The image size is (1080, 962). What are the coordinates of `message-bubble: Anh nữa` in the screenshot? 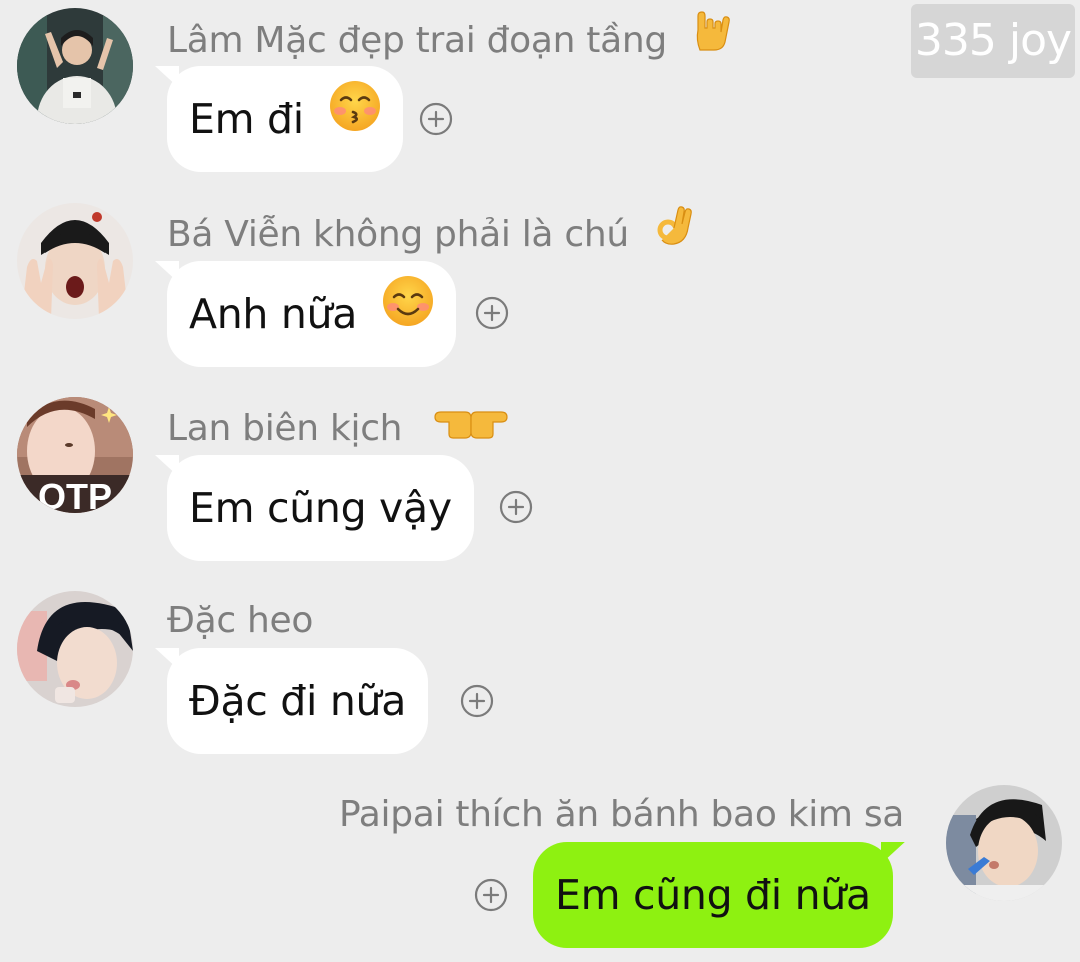 It's located at (311, 314).